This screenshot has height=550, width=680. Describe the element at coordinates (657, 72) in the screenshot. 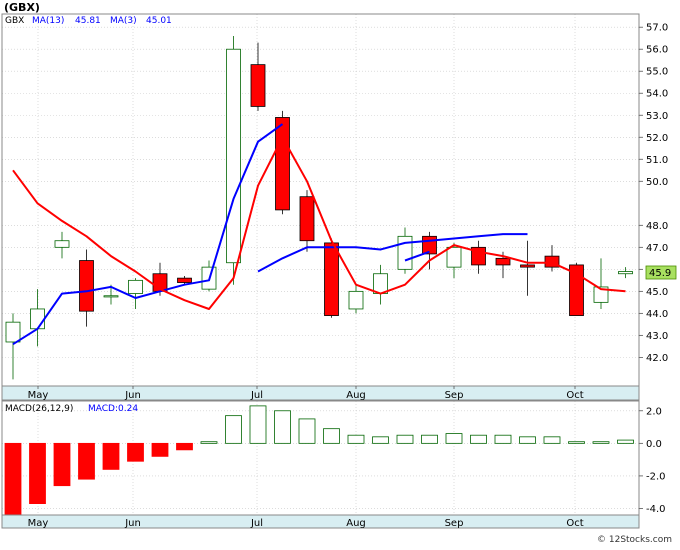

I see `price-y-tick-label: 55.0` at that location.